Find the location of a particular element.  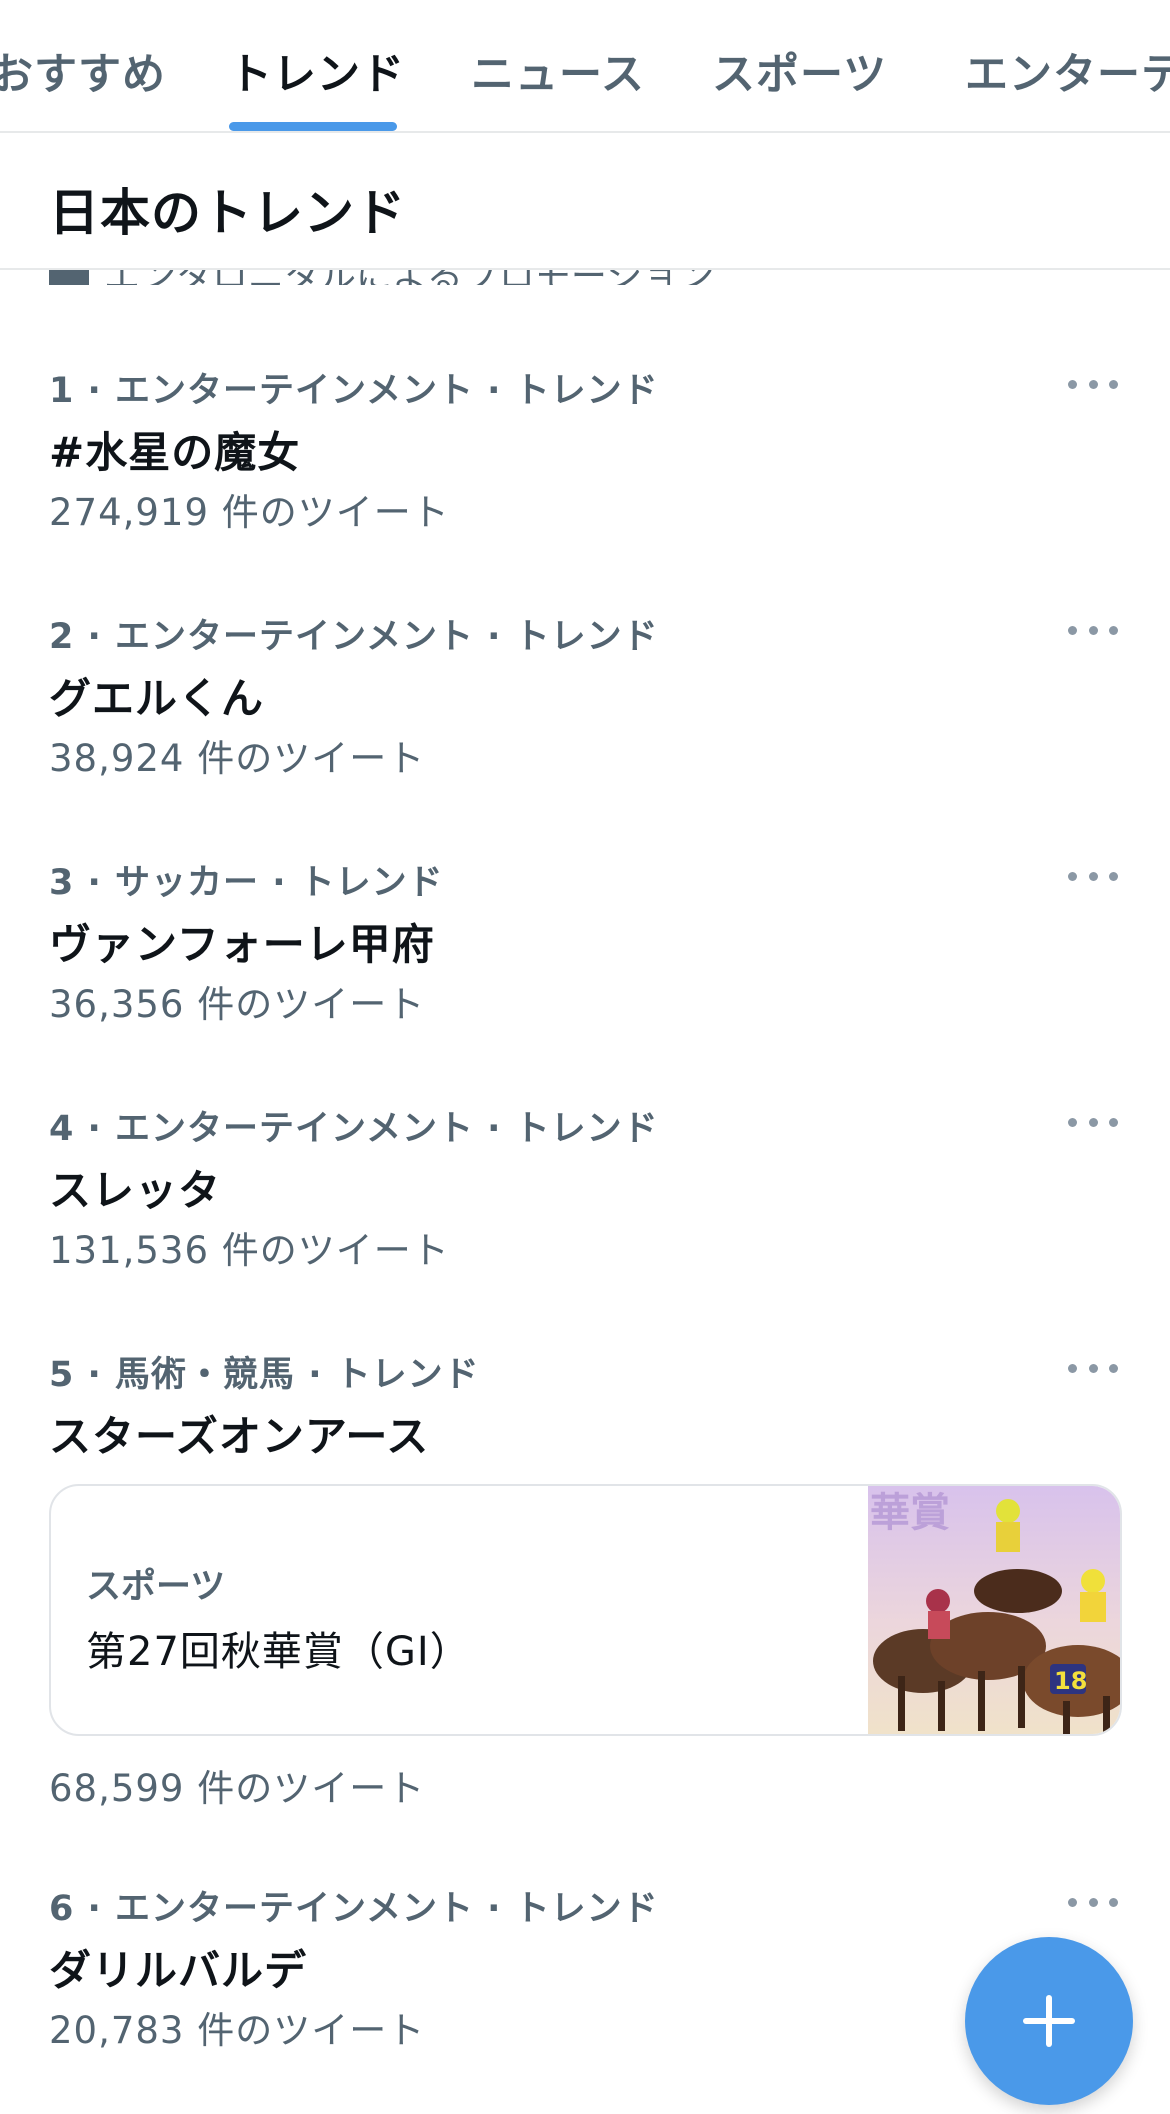

card-title: 第27回秋華賞（GI） is located at coordinates (278, 1652).